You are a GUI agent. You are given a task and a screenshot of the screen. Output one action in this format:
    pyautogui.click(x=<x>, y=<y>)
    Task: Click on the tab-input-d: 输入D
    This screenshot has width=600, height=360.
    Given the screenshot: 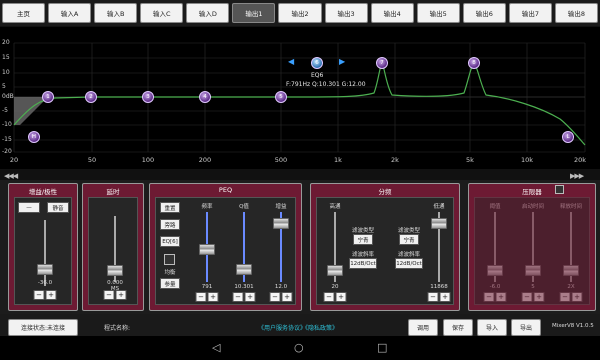 What is the action you would take?
    pyautogui.click(x=208, y=13)
    